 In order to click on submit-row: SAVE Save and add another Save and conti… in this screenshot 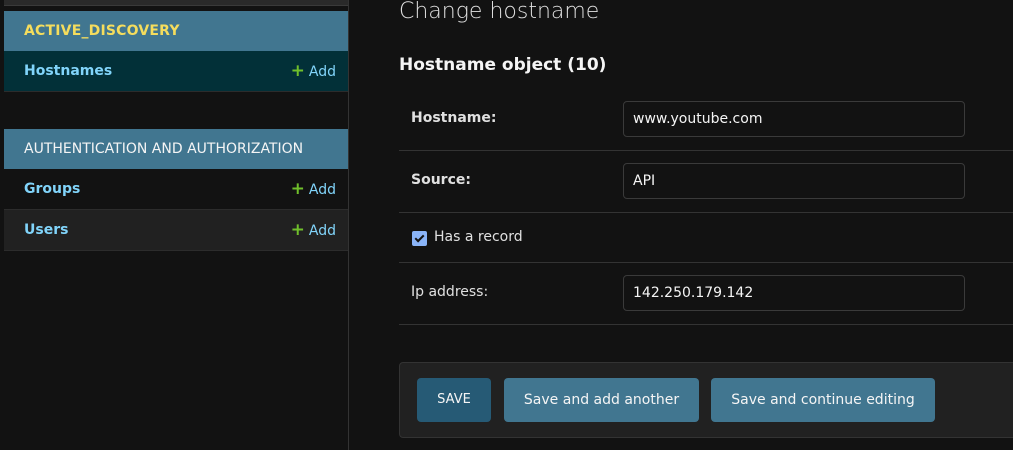, I will do `click(706, 400)`.